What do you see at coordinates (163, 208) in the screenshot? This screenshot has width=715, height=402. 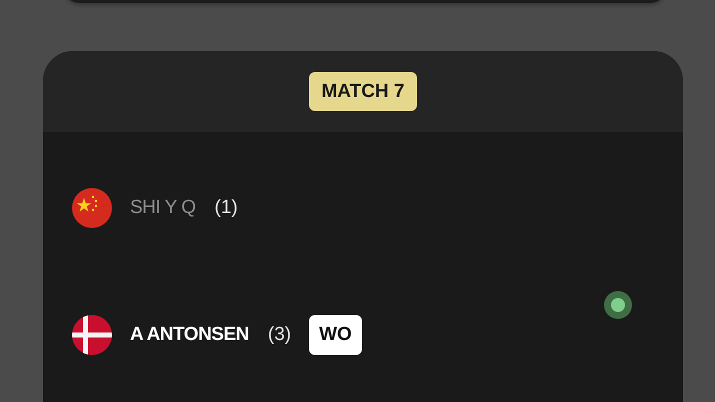 I see `player-name: SHI Y Q` at bounding box center [163, 208].